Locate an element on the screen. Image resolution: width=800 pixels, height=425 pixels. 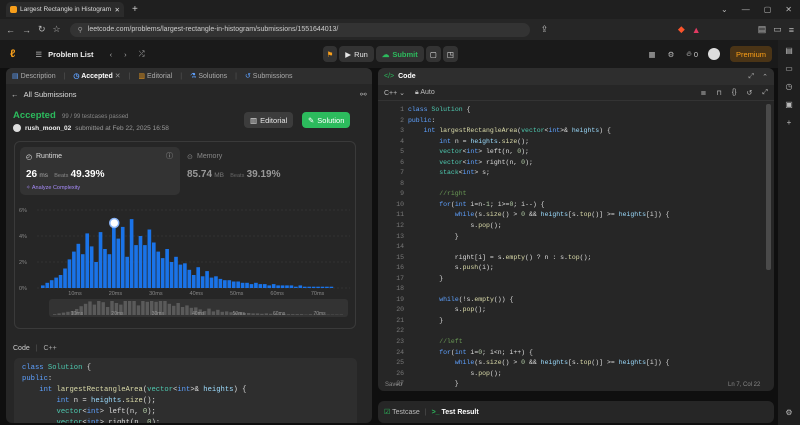
close-tab-accepted-icon: ✕ is located at coordinates (118, 76).